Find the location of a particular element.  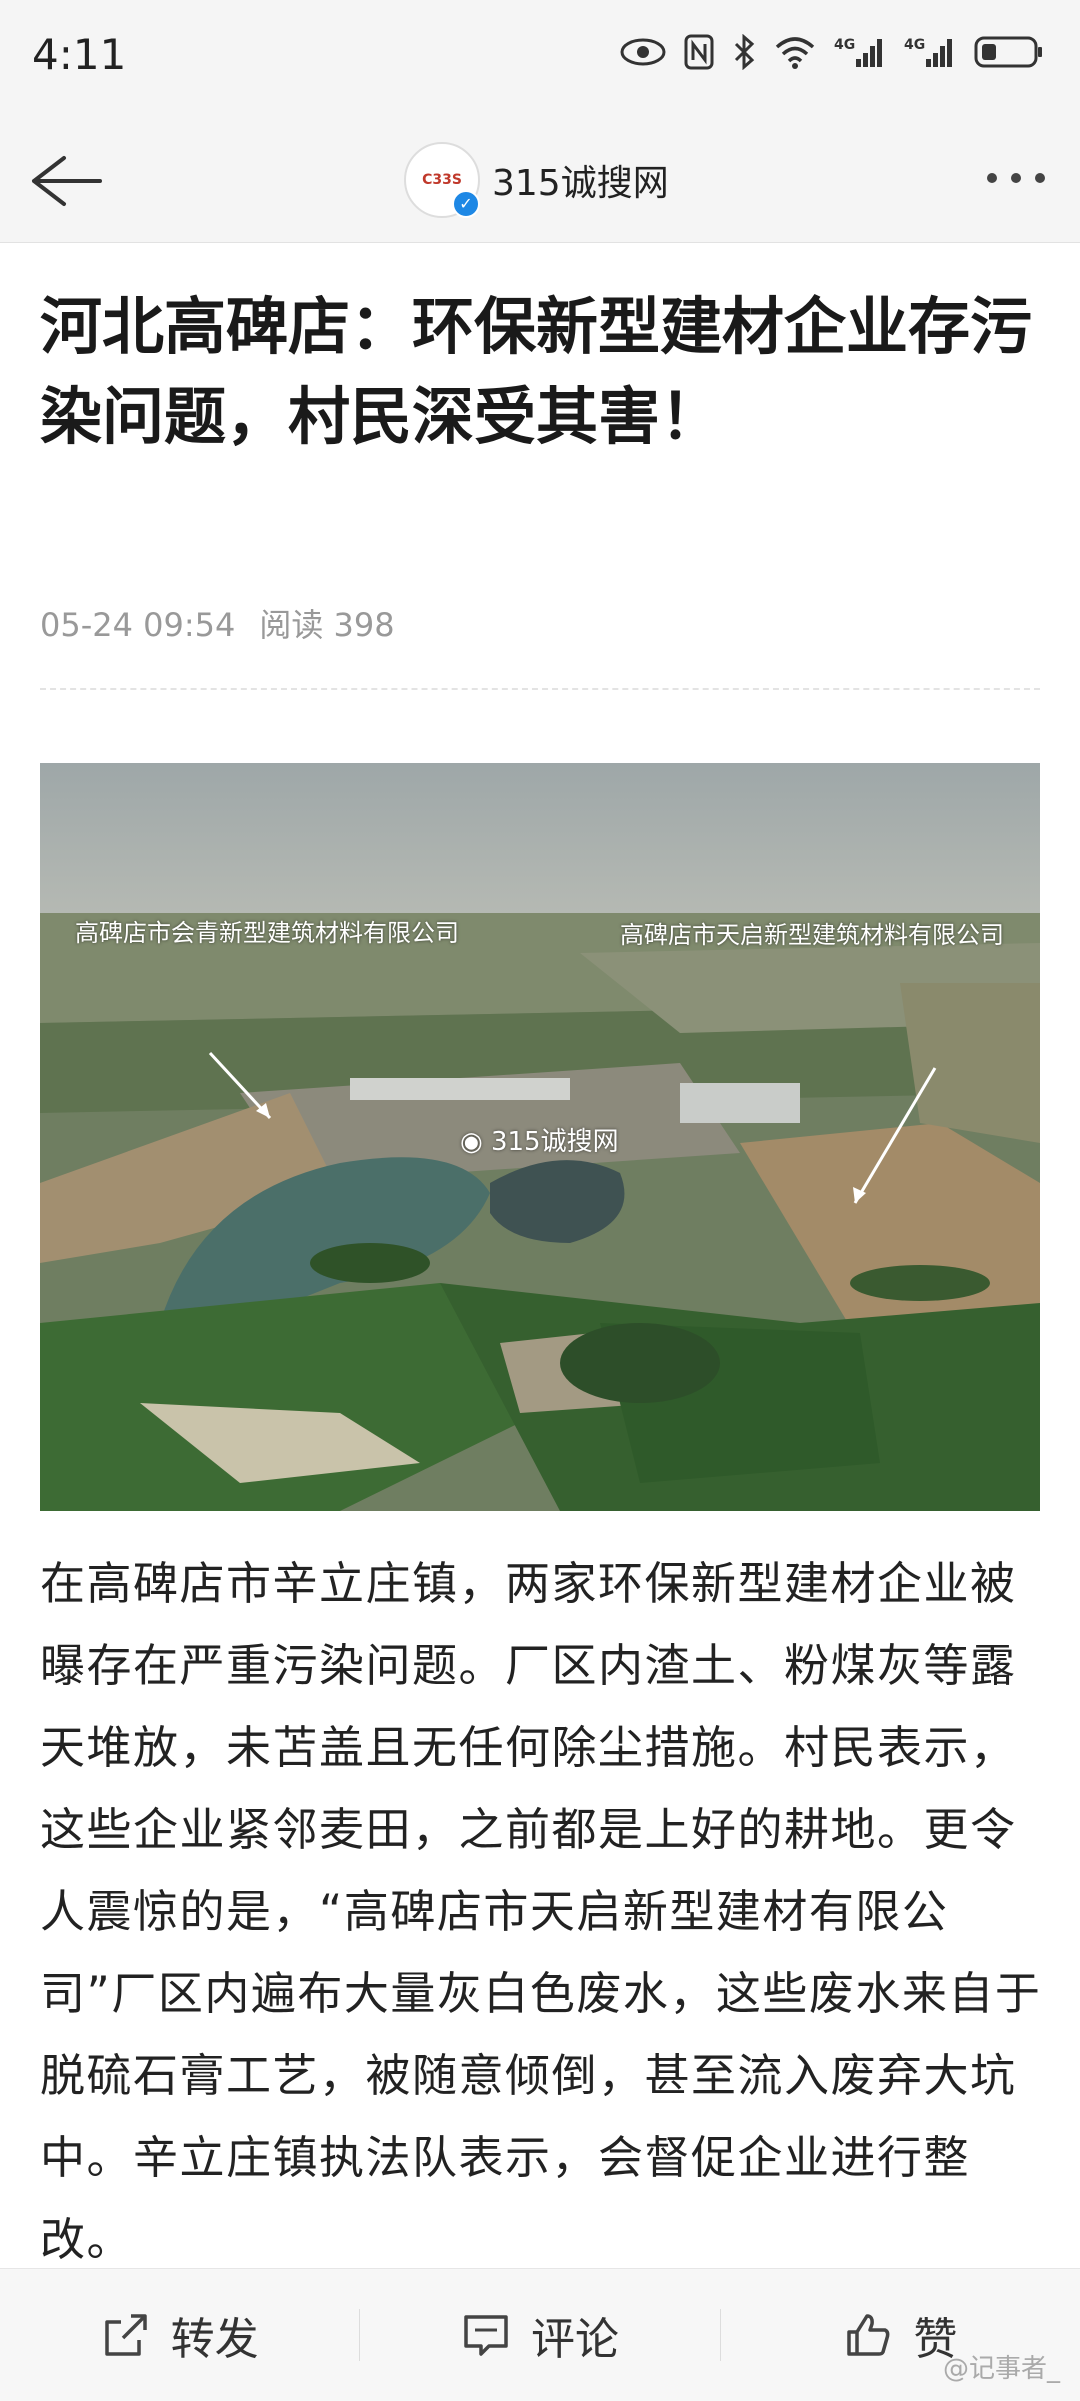

share-icon is located at coordinates (125, 2335).